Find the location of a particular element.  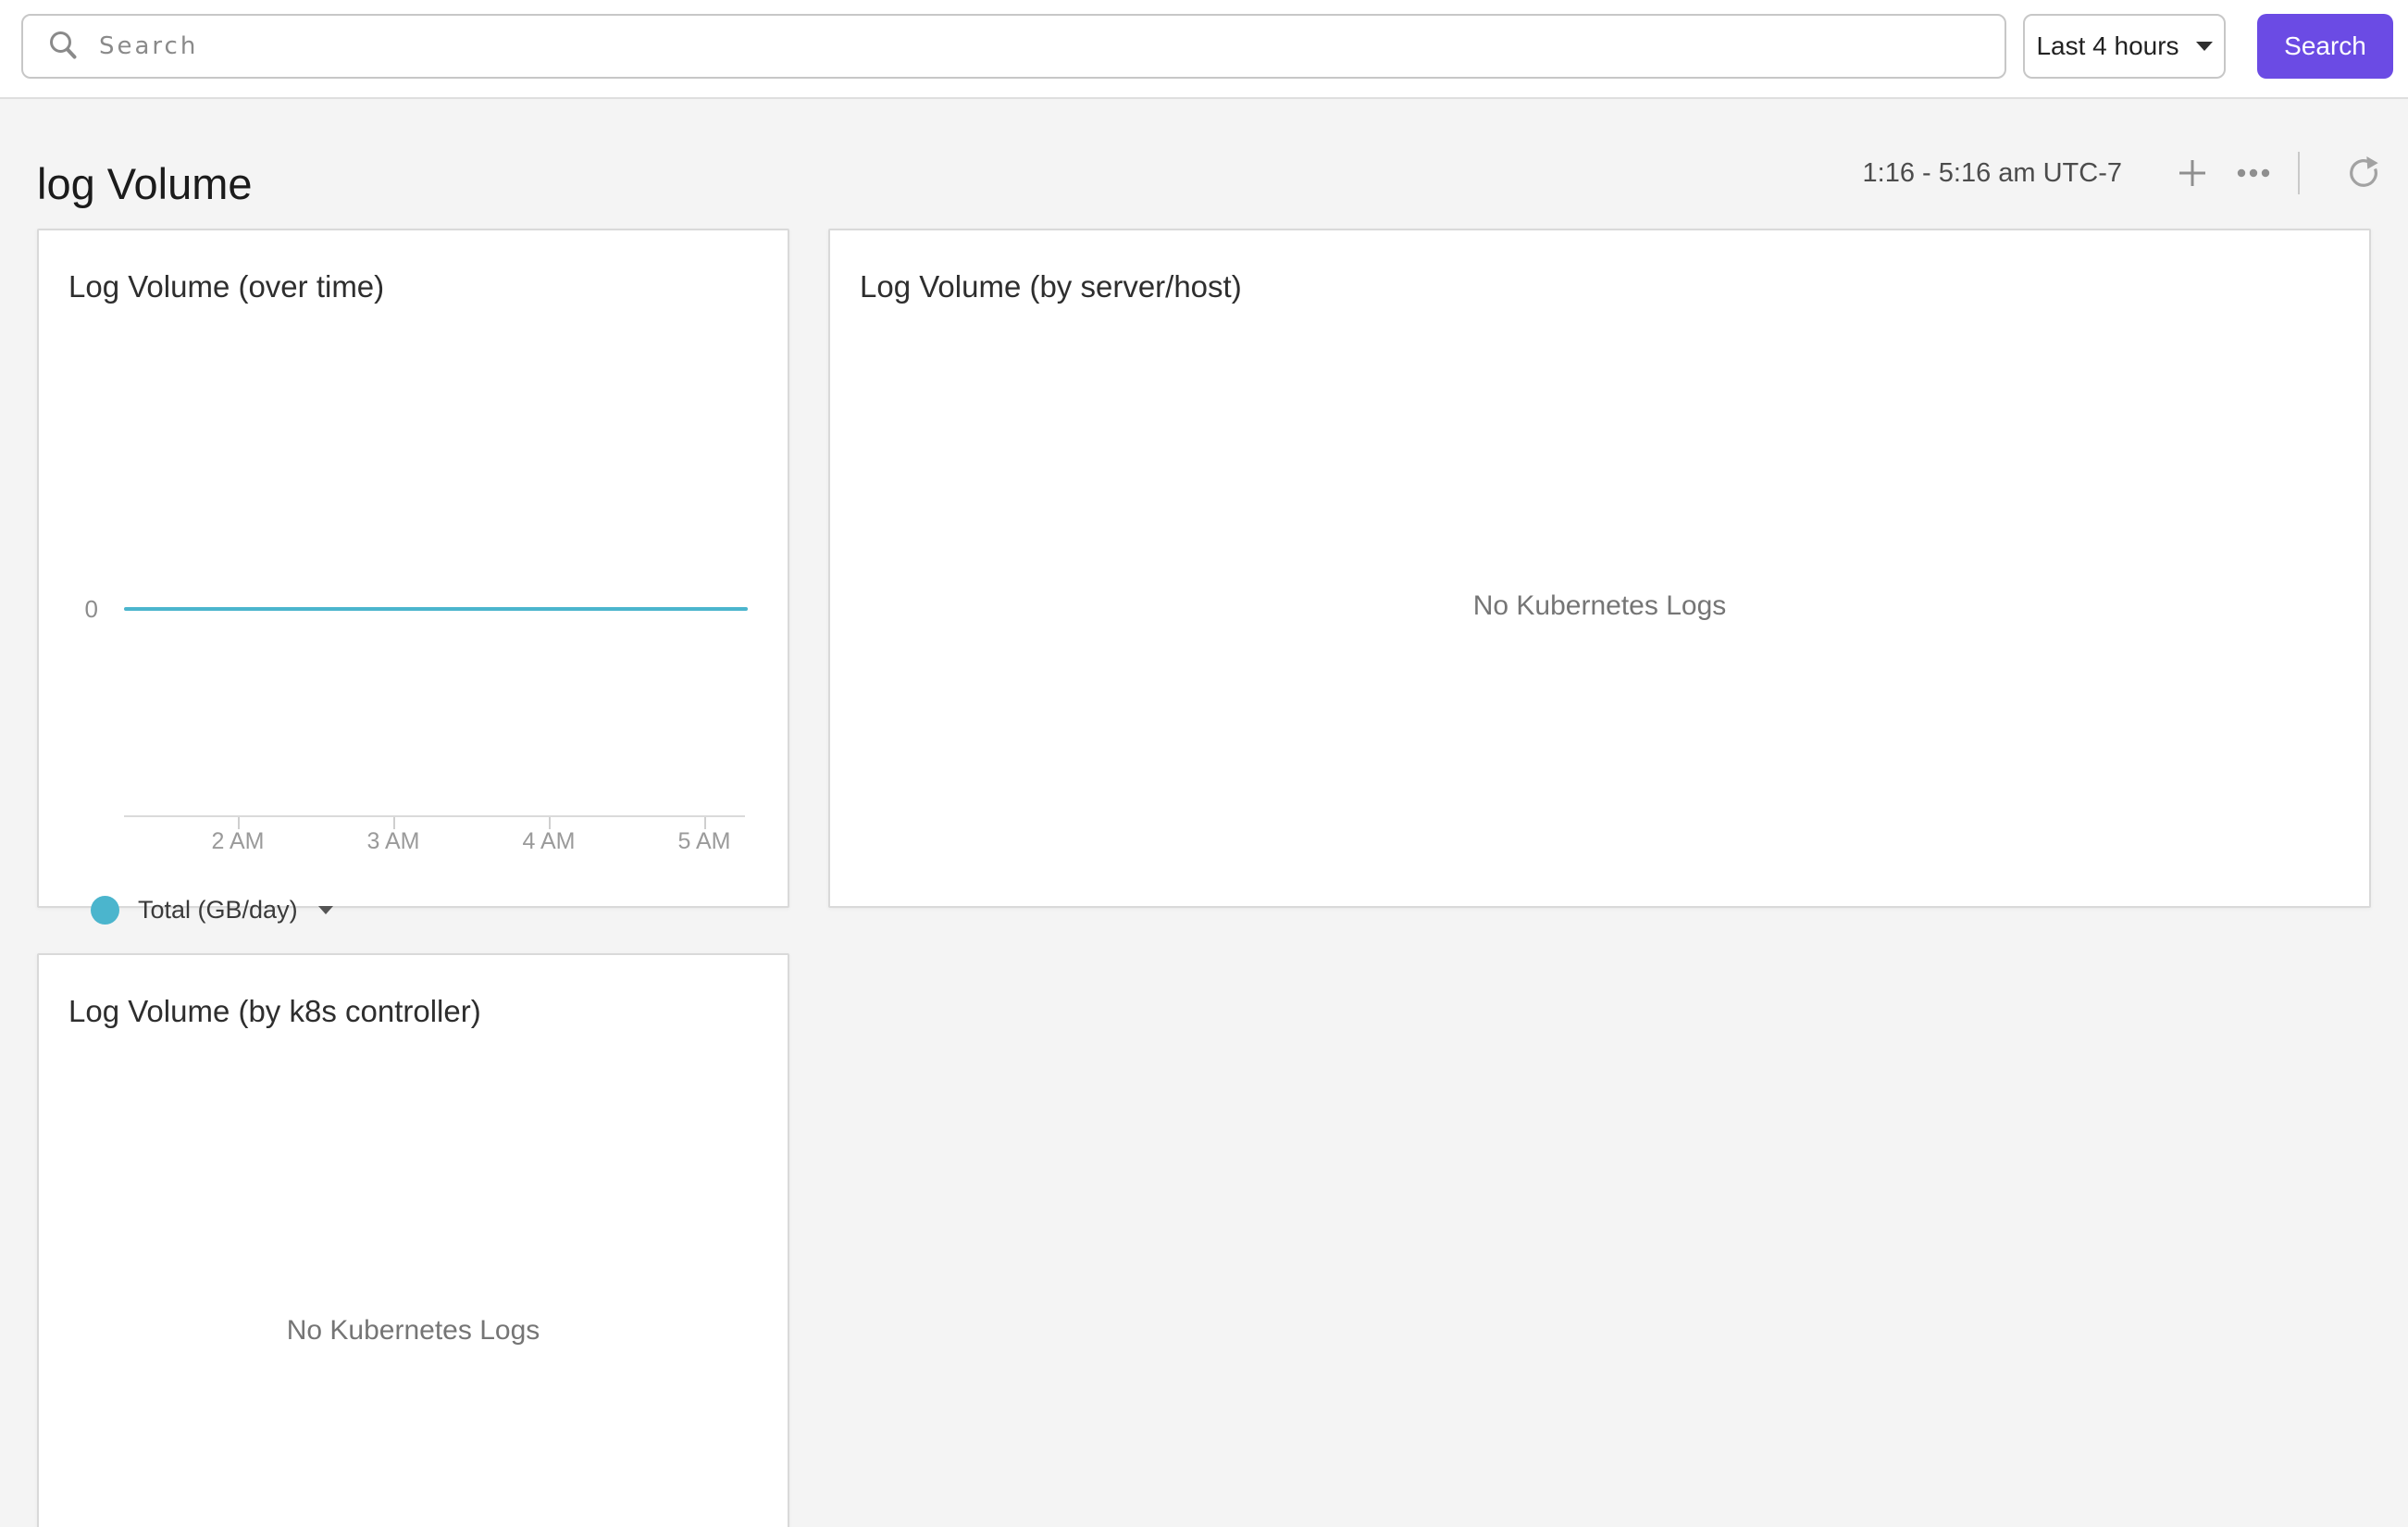

dashboard-time-range: 1:16 - 5:16 am UTC-7 is located at coordinates (1992, 173).